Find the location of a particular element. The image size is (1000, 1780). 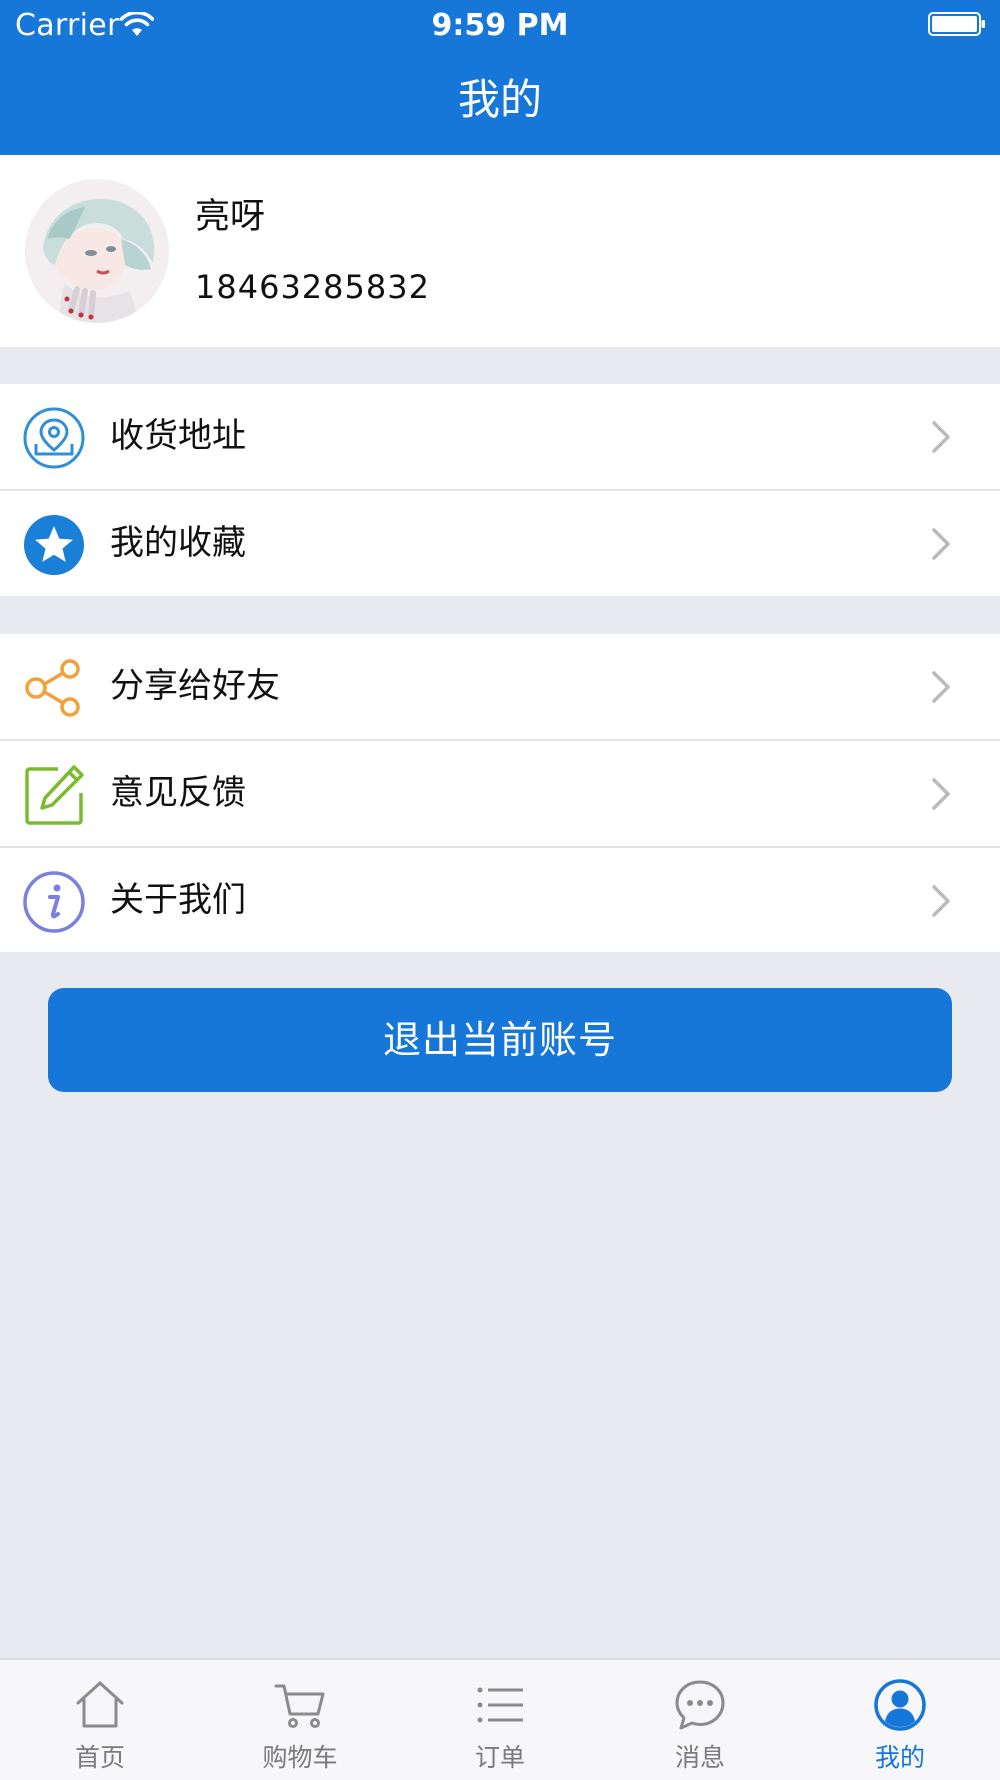

menu-item-feedback: 意见反馈 is located at coordinates (500, 794).